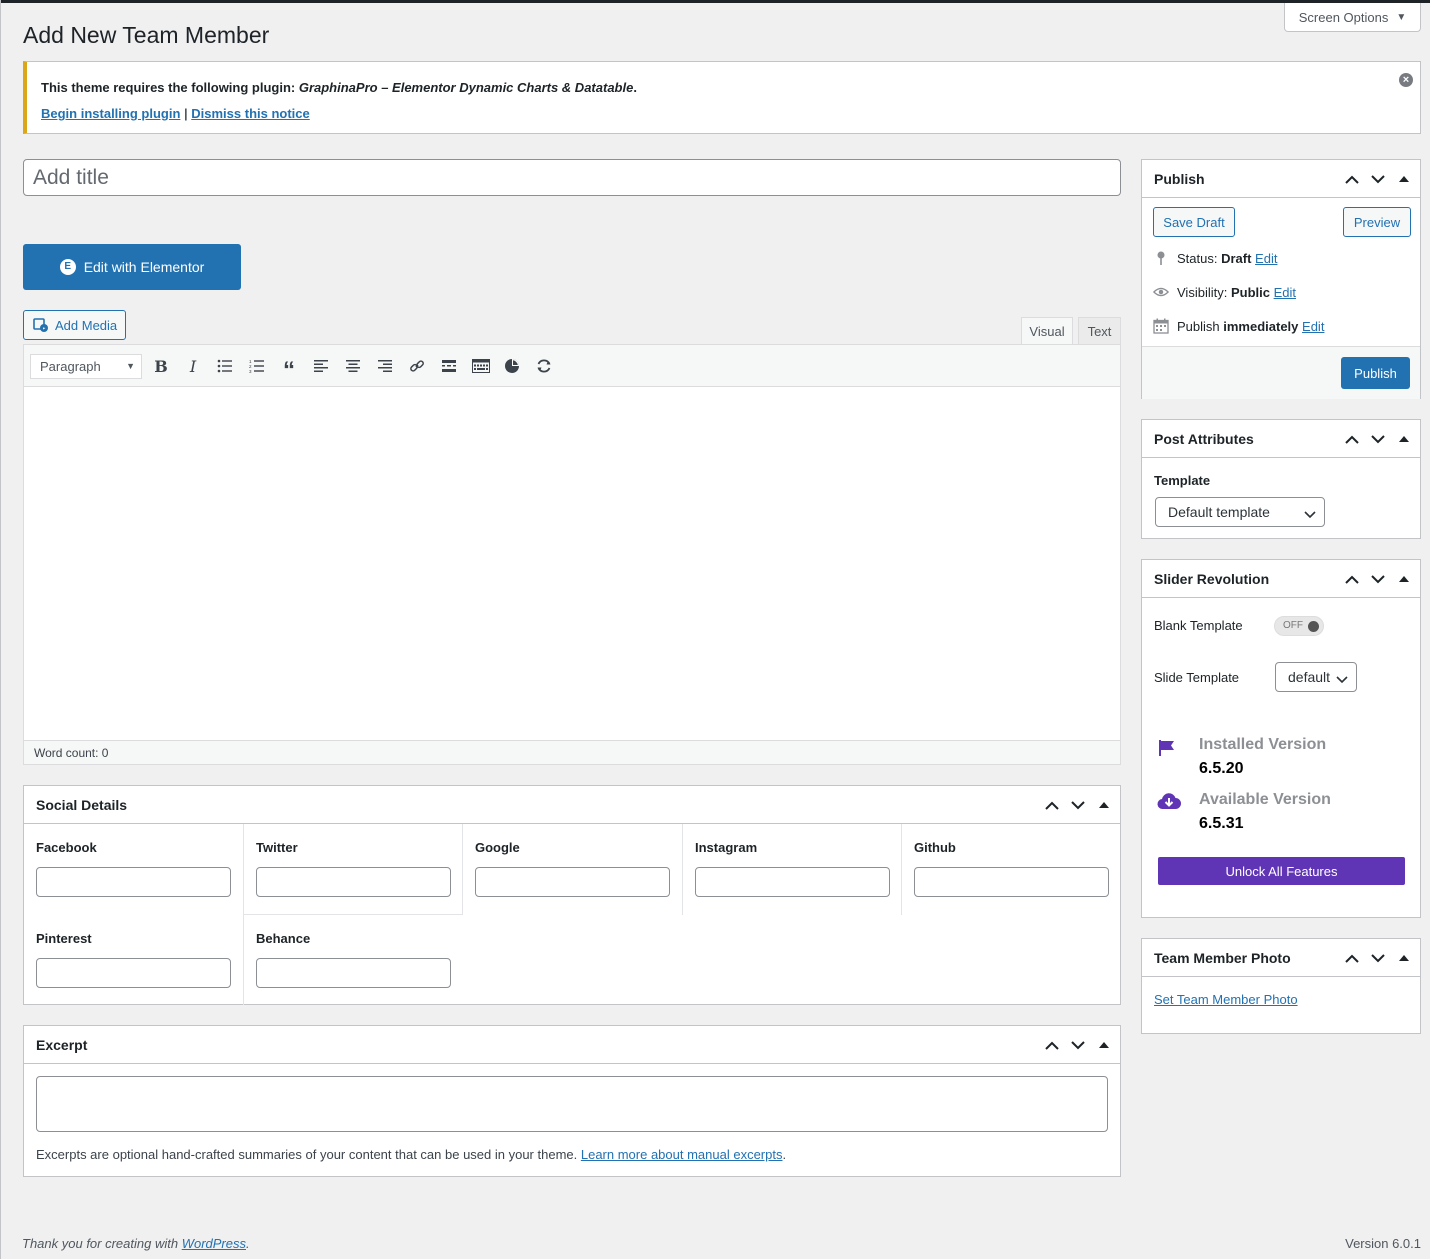 The height and width of the screenshot is (1259, 1430). Describe the element at coordinates (250, 113) in the screenshot. I see `dismiss-notice-link: Dismiss this notice` at that location.